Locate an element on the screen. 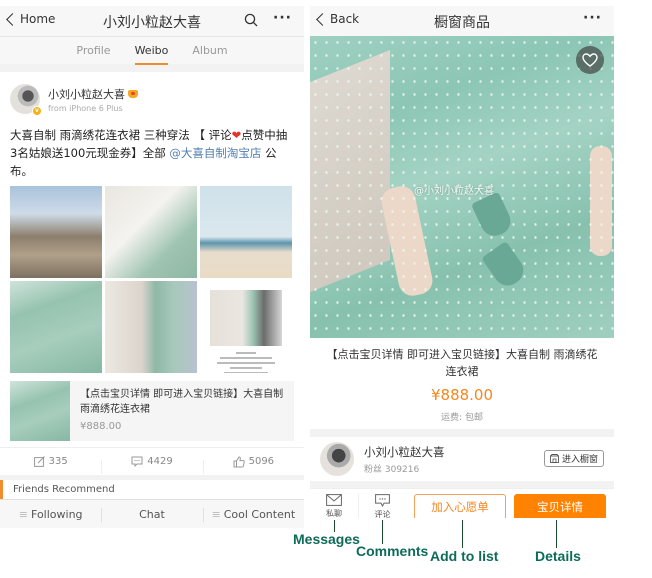  product-details-button: 宝贝详情 is located at coordinates (560, 505).